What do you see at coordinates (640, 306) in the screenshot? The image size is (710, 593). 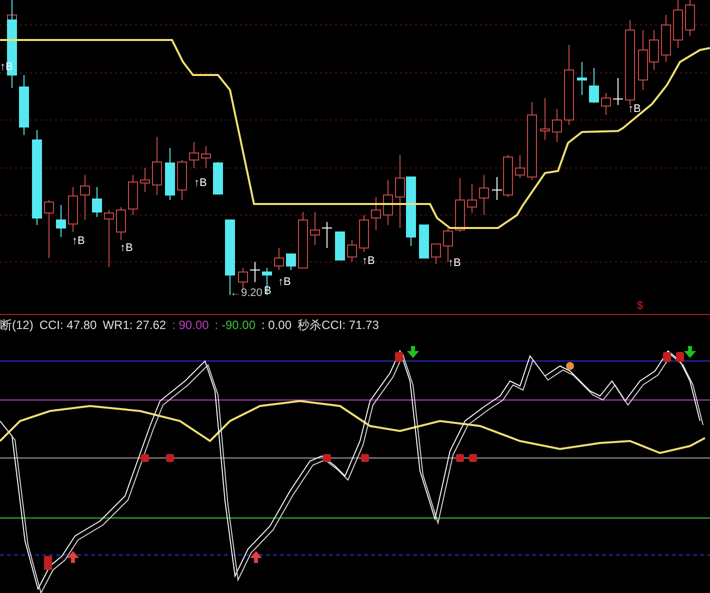 I see `marker-symbol: $` at bounding box center [640, 306].